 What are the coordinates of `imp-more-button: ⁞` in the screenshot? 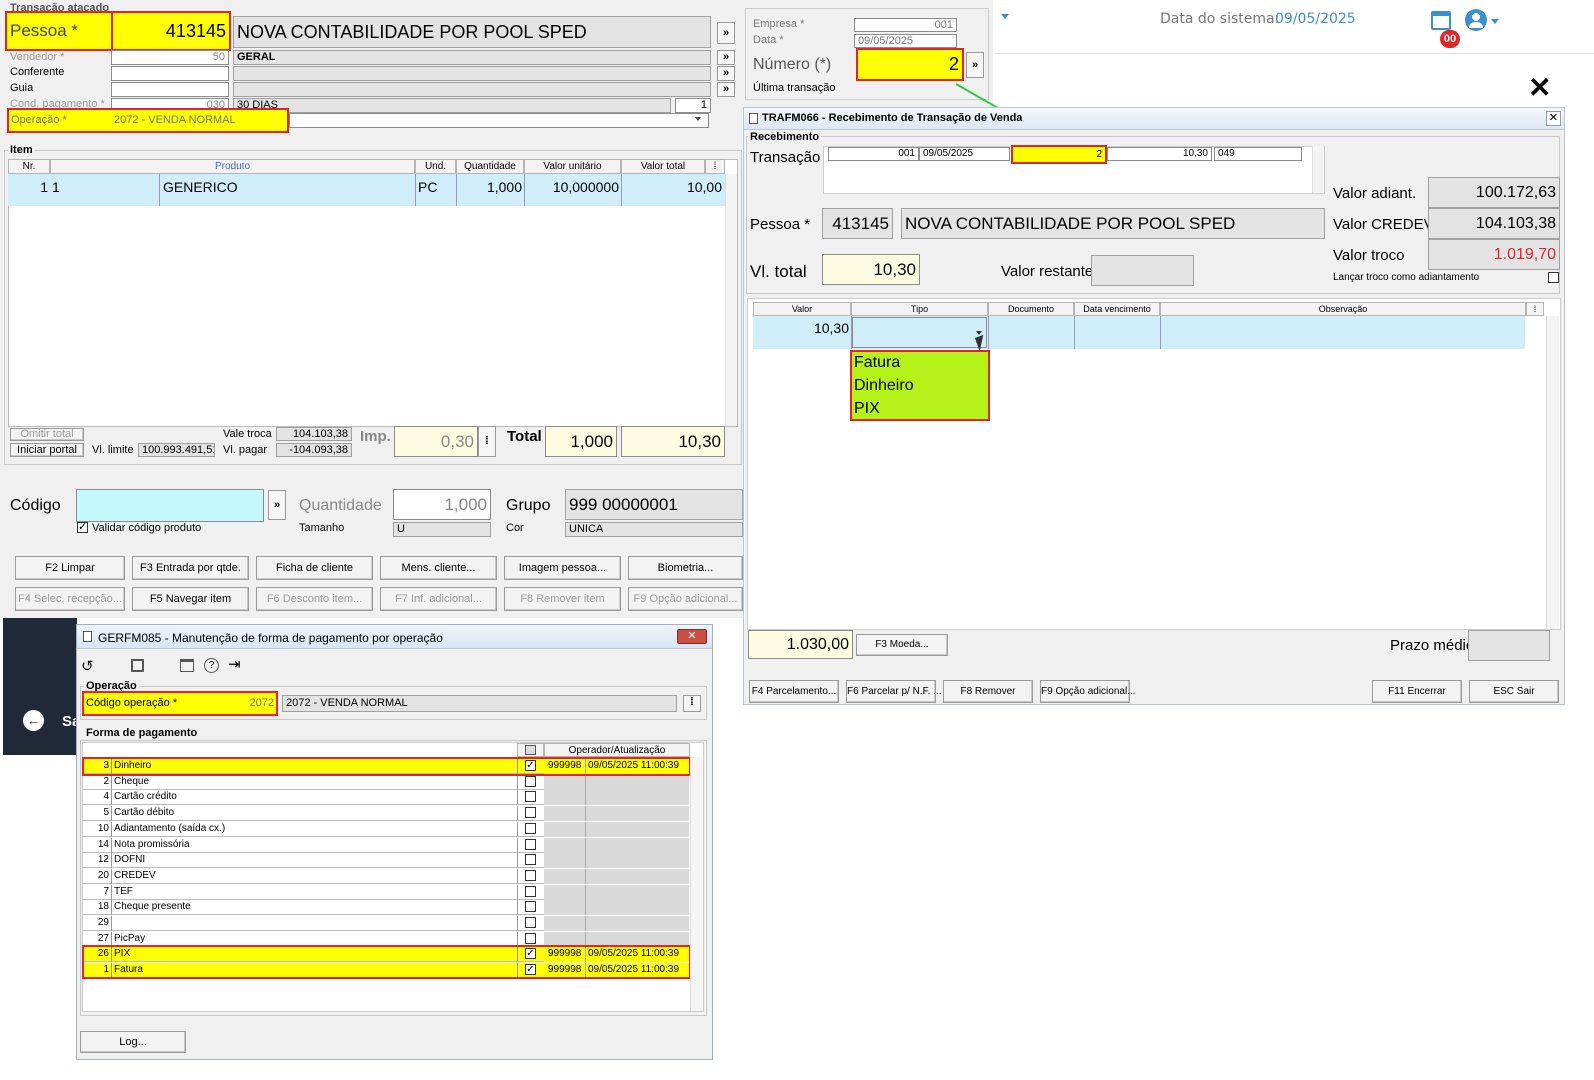 It's located at (487, 441).